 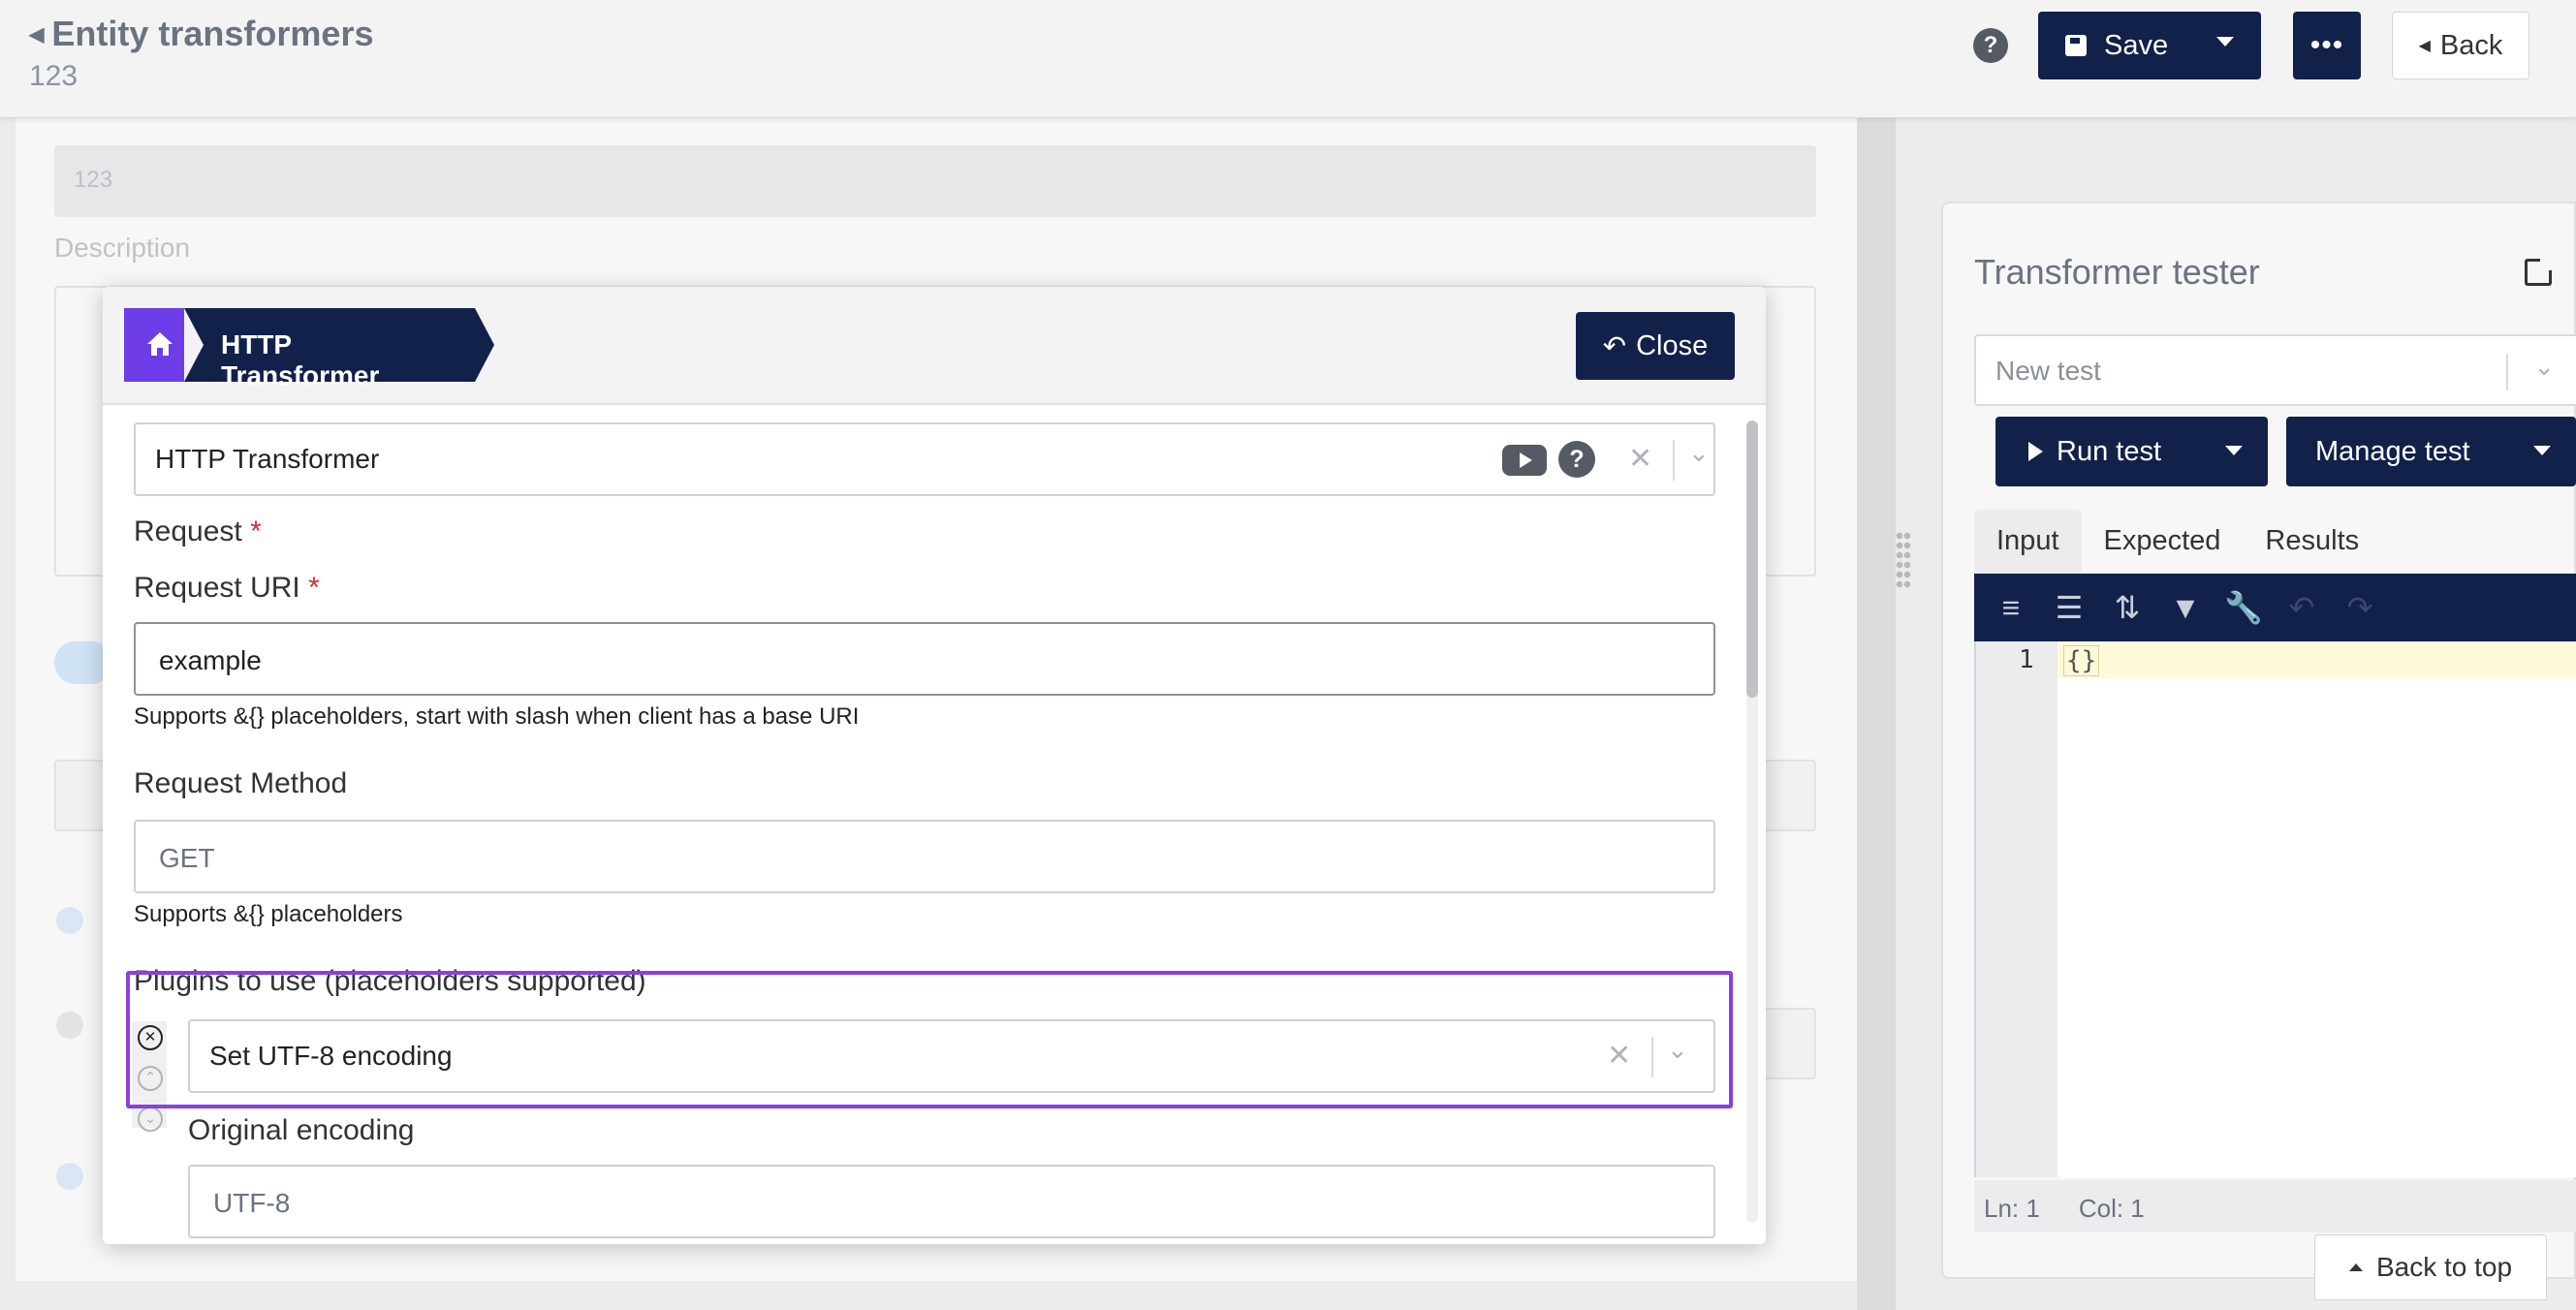 I want to click on open-external-icon, so click(x=2538, y=272).